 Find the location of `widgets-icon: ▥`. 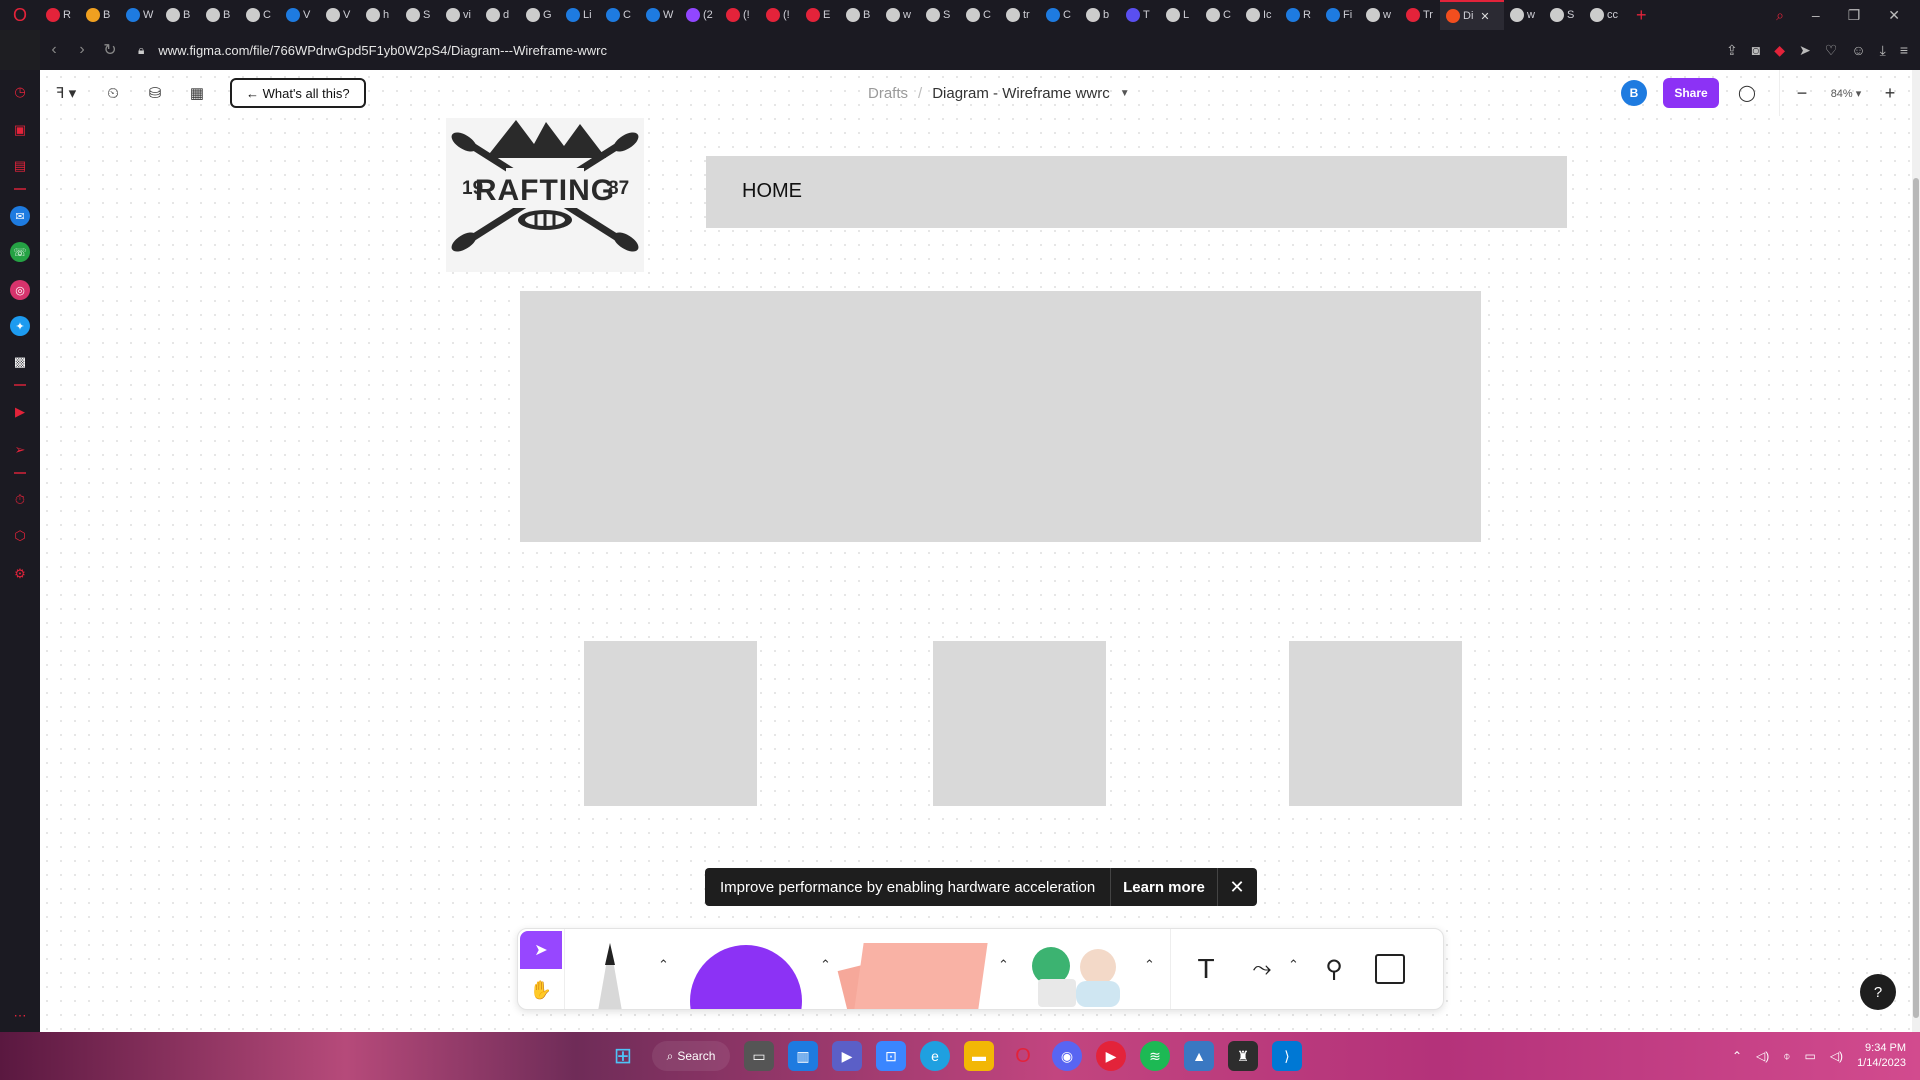

widgets-icon: ▥ is located at coordinates (803, 1056).